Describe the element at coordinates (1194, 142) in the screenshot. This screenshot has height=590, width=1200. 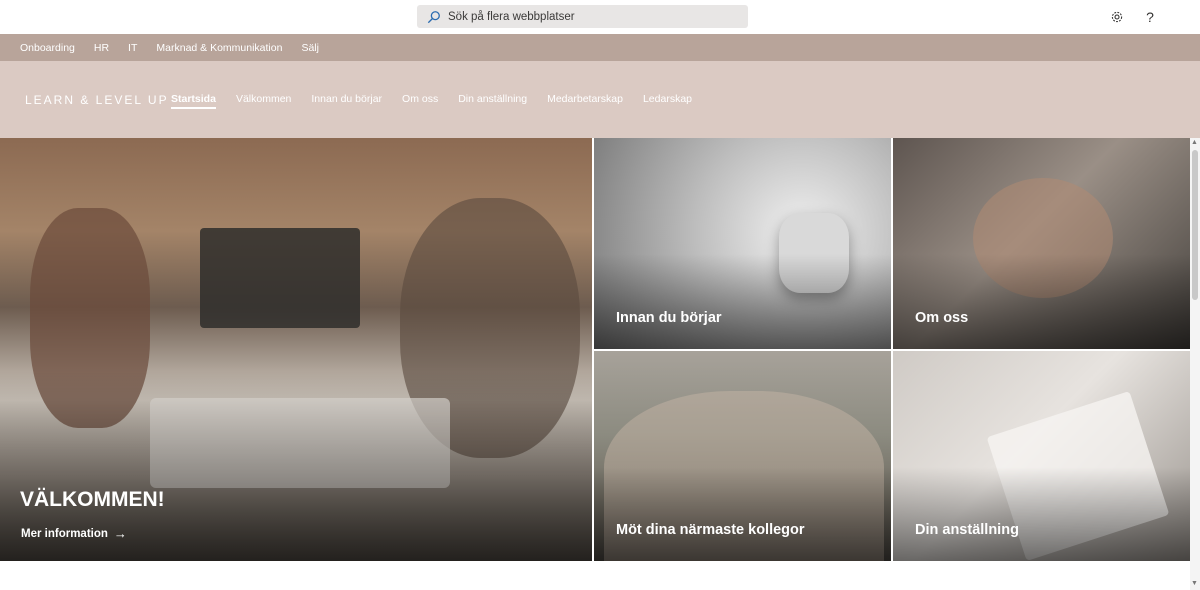
I see `scroll-up-icon: ▲` at that location.